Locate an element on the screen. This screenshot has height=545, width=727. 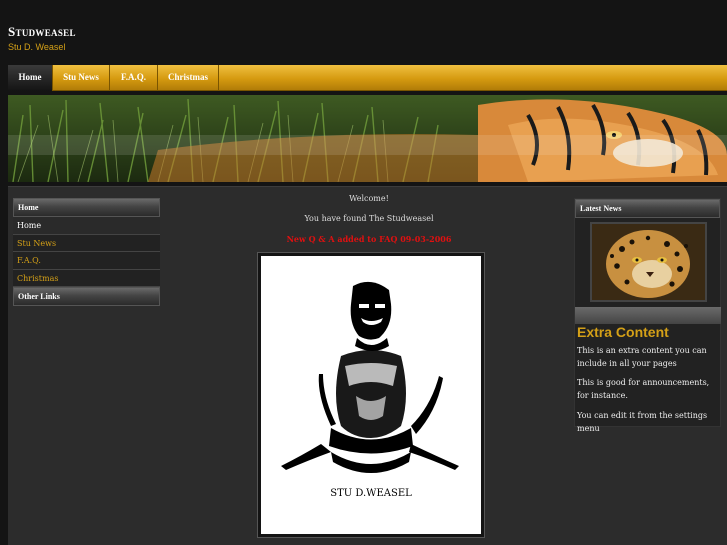
latest-news-title: Latest News is located at coordinates (647, 208).